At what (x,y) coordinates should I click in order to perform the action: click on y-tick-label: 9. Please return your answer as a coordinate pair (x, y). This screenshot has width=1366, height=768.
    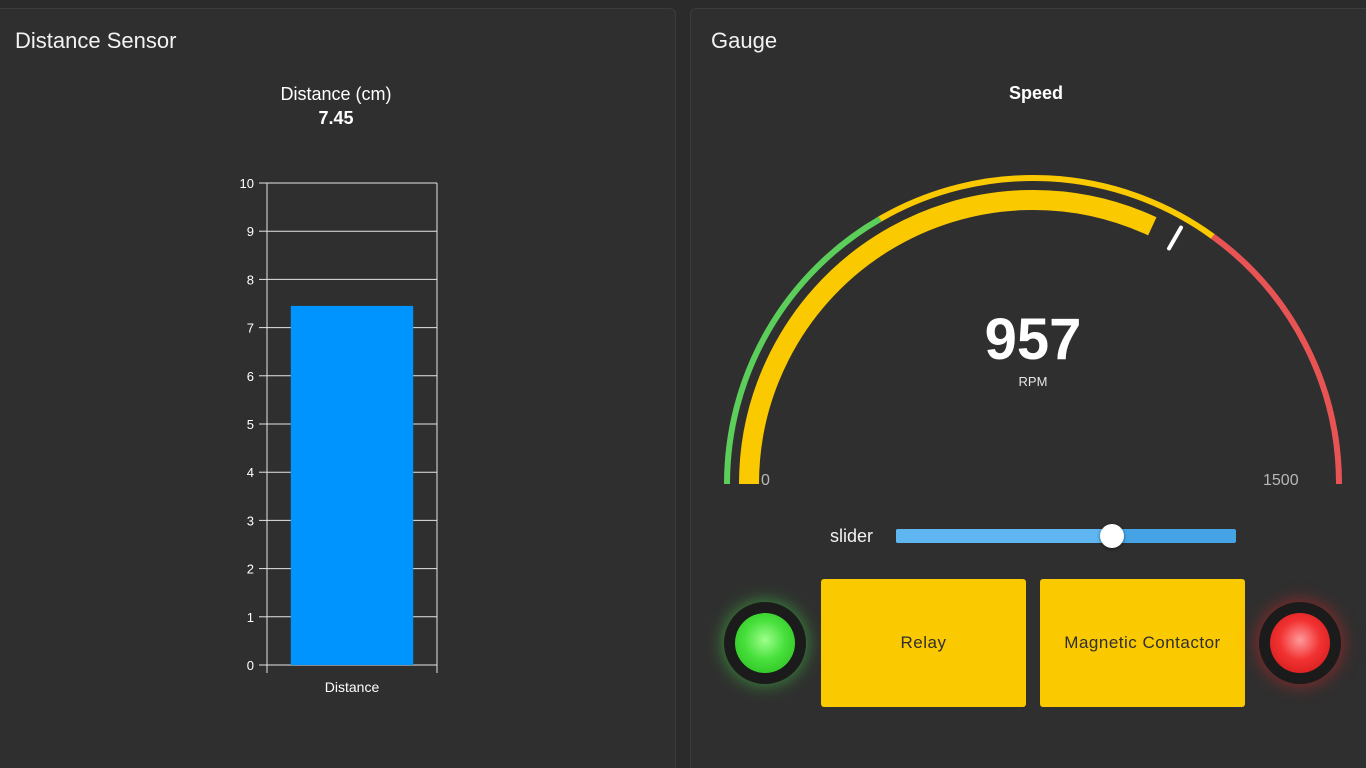
    Looking at the image, I should click on (250, 231).